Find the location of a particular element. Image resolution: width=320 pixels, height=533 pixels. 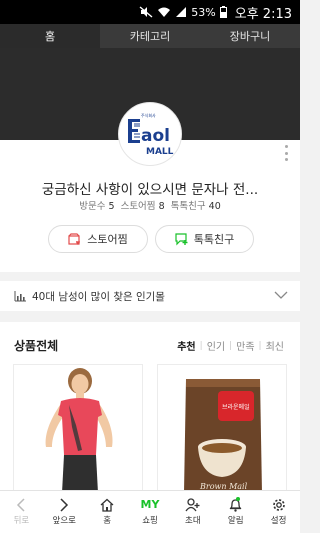

nav-my-shopping: MY 쇼핑 is located at coordinates (150, 512).